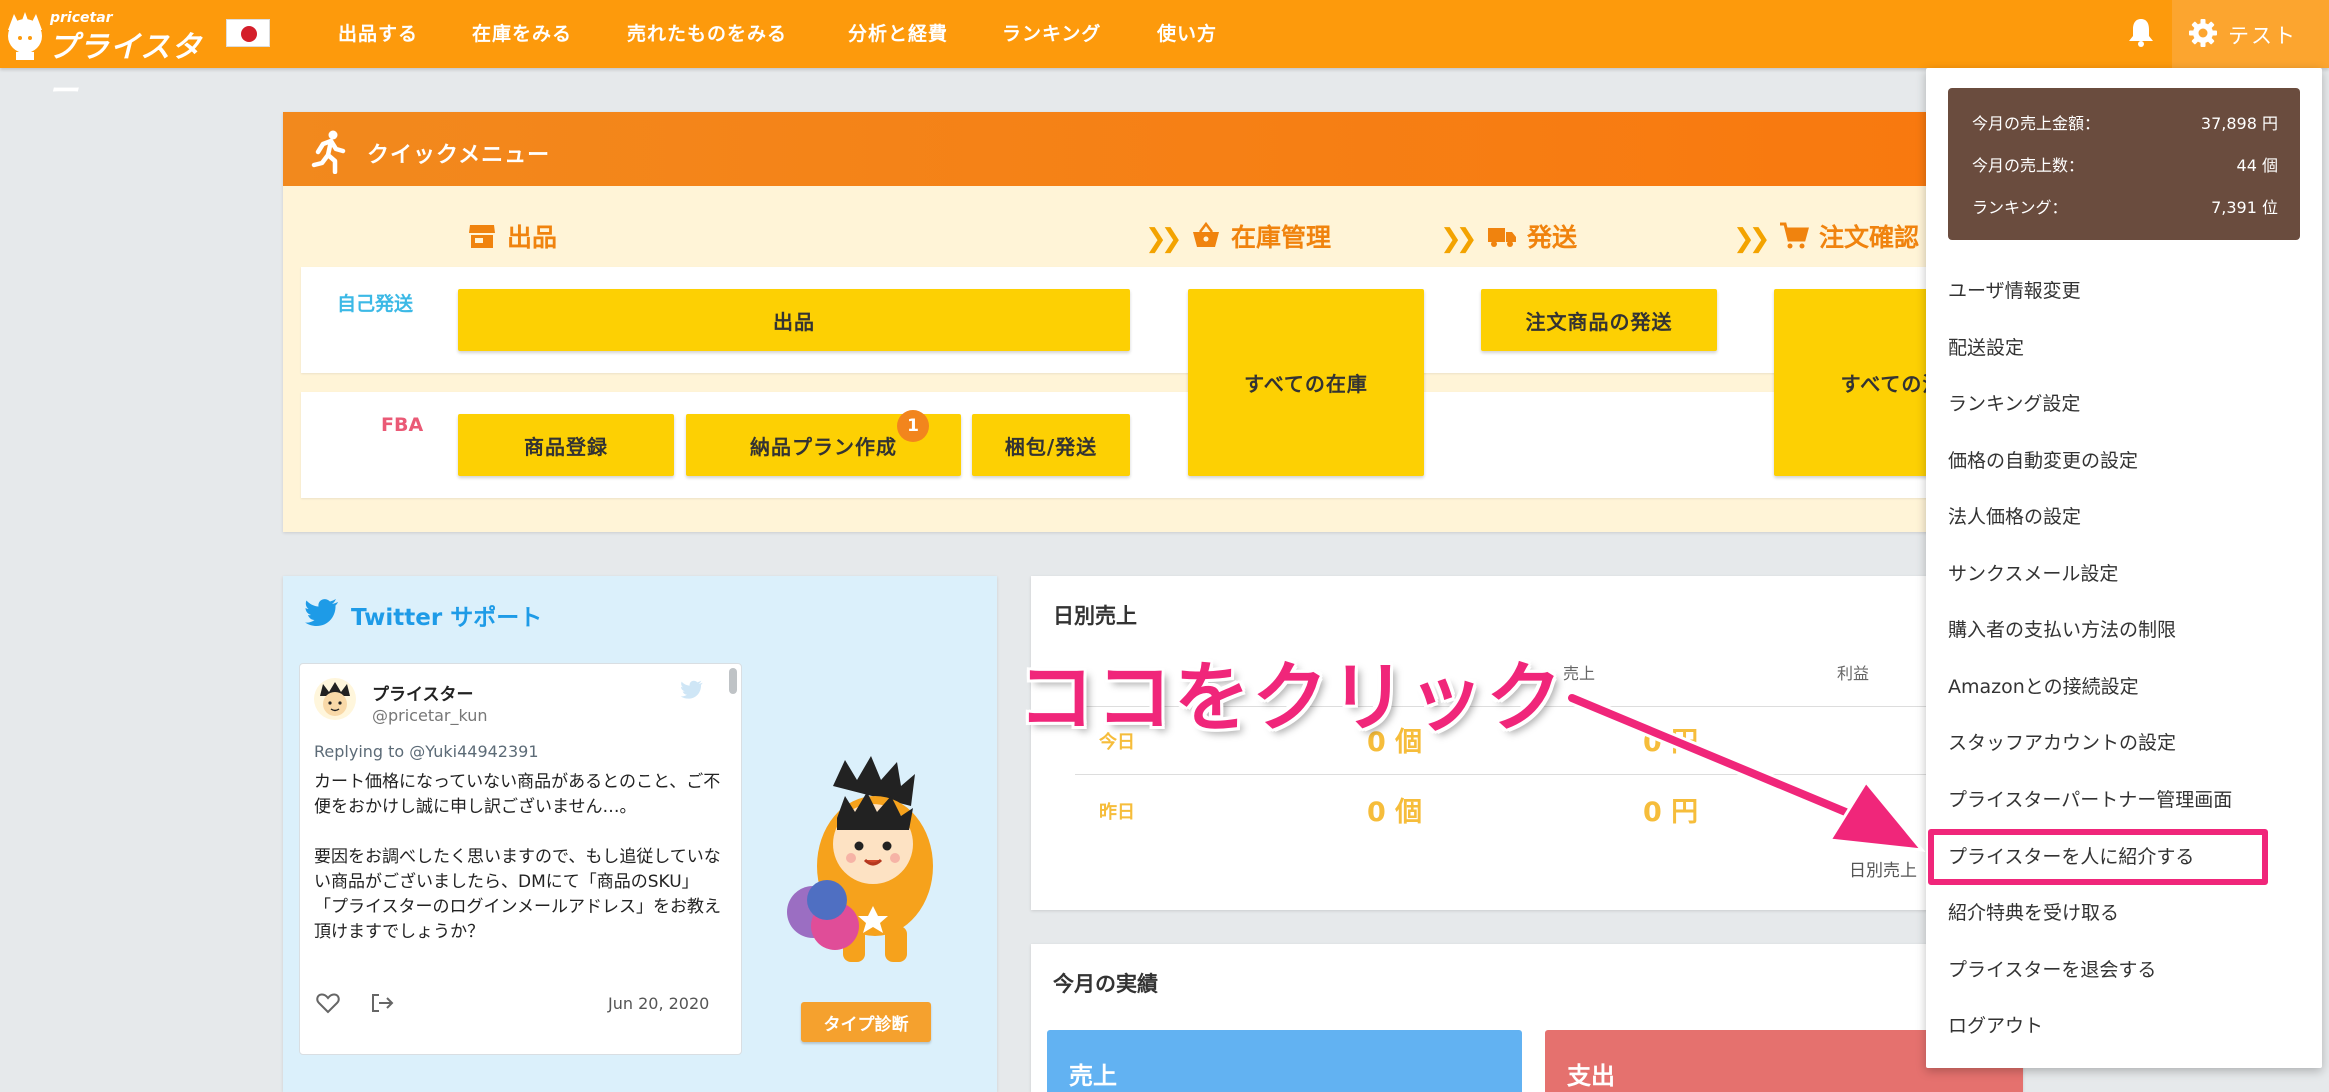  What do you see at coordinates (1187, 32) in the screenshot?
I see `nav-how-to: 使い方` at bounding box center [1187, 32].